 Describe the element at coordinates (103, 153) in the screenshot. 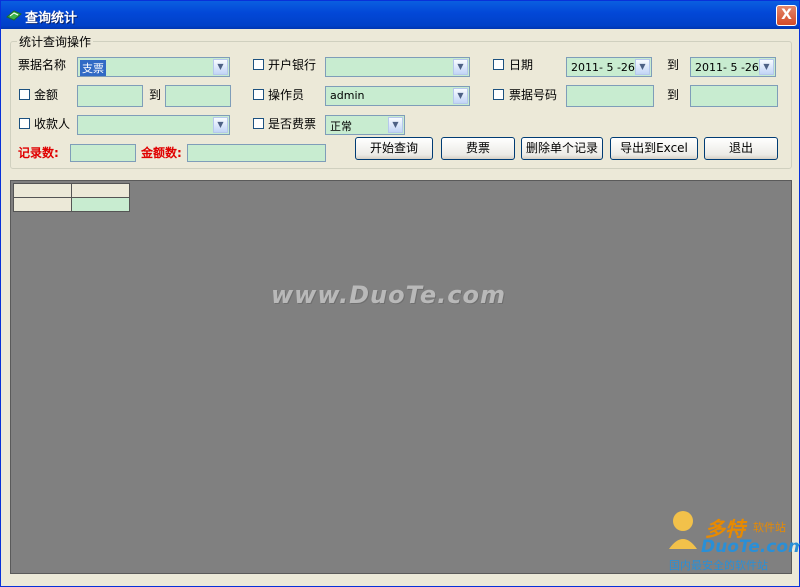

I see `record-count-field` at that location.